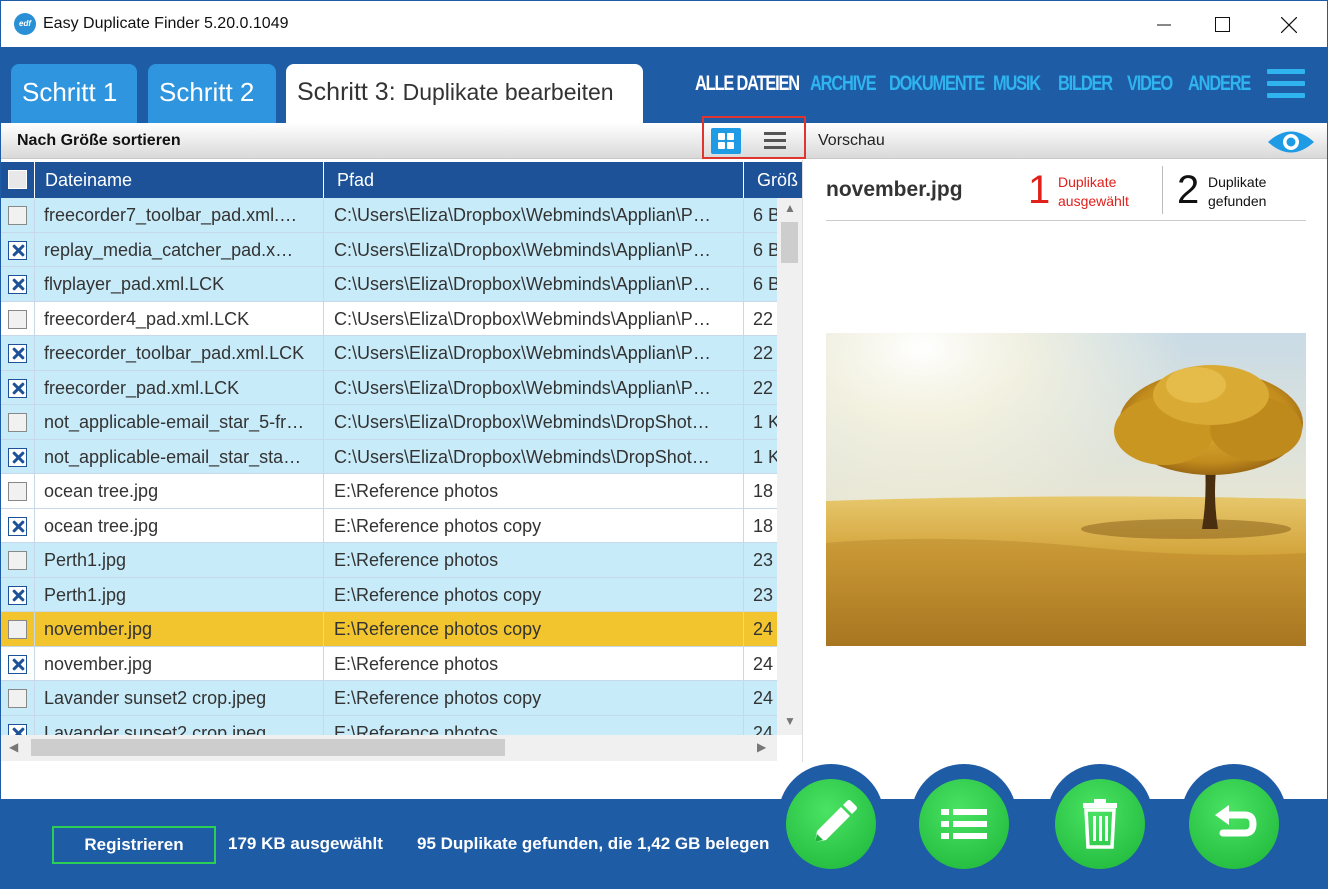 The width and height of the screenshot is (1328, 889). What do you see at coordinates (1162, 190) in the screenshot?
I see `preview-separator` at bounding box center [1162, 190].